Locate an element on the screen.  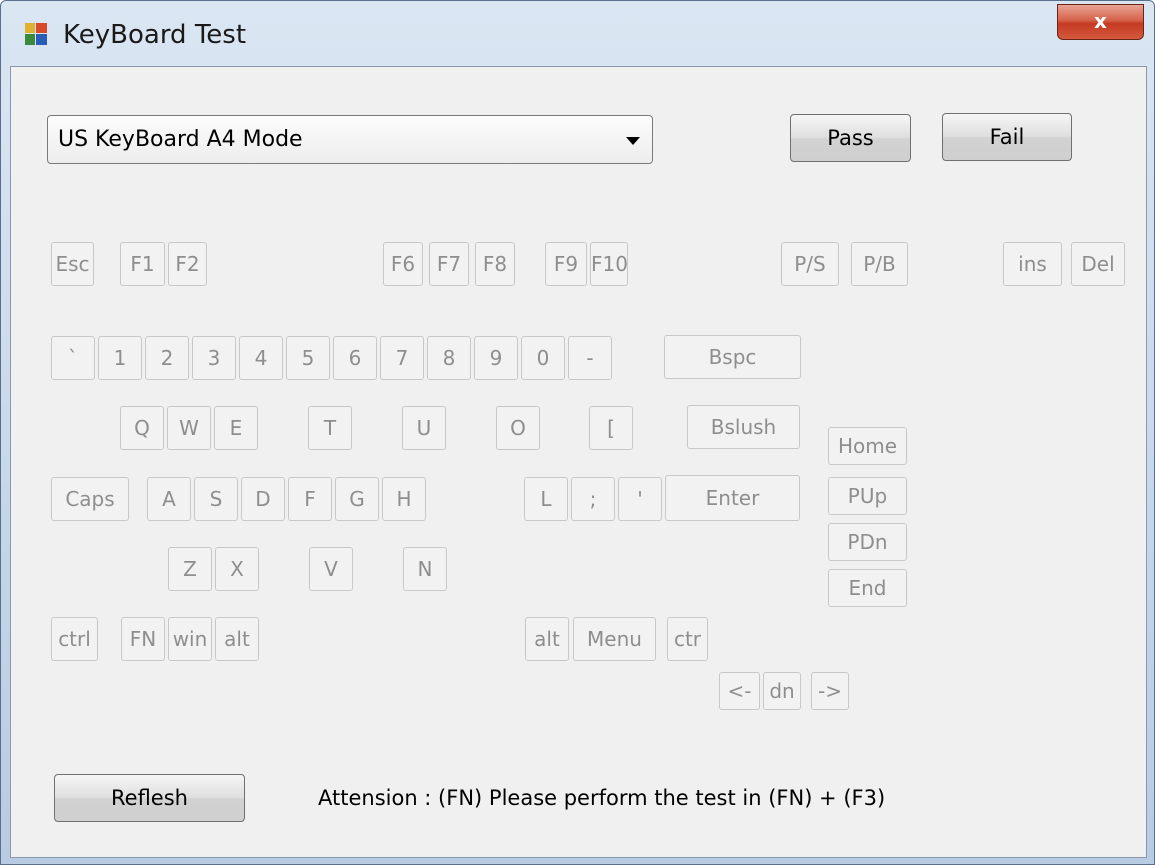
key-e: E is located at coordinates (236, 428).